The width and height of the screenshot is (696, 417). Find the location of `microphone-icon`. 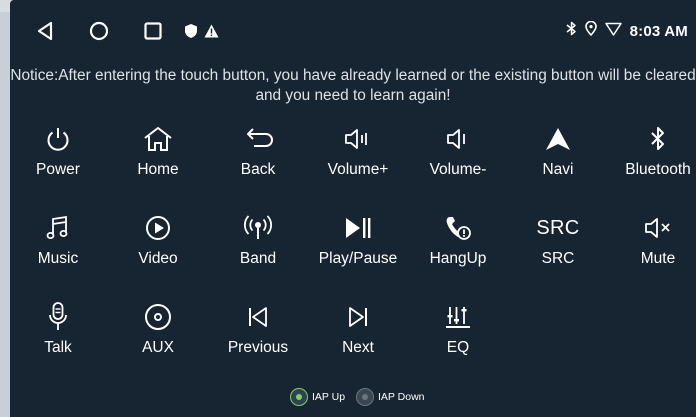

microphone-icon is located at coordinates (58, 317).